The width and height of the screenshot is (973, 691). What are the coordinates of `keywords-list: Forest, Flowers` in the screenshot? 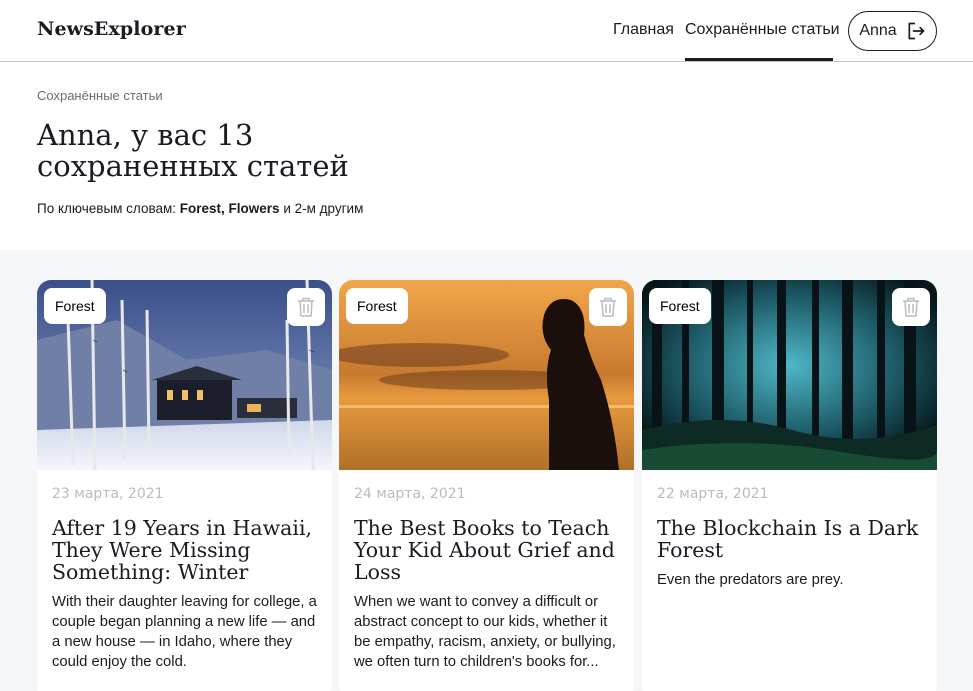 It's located at (229, 208).